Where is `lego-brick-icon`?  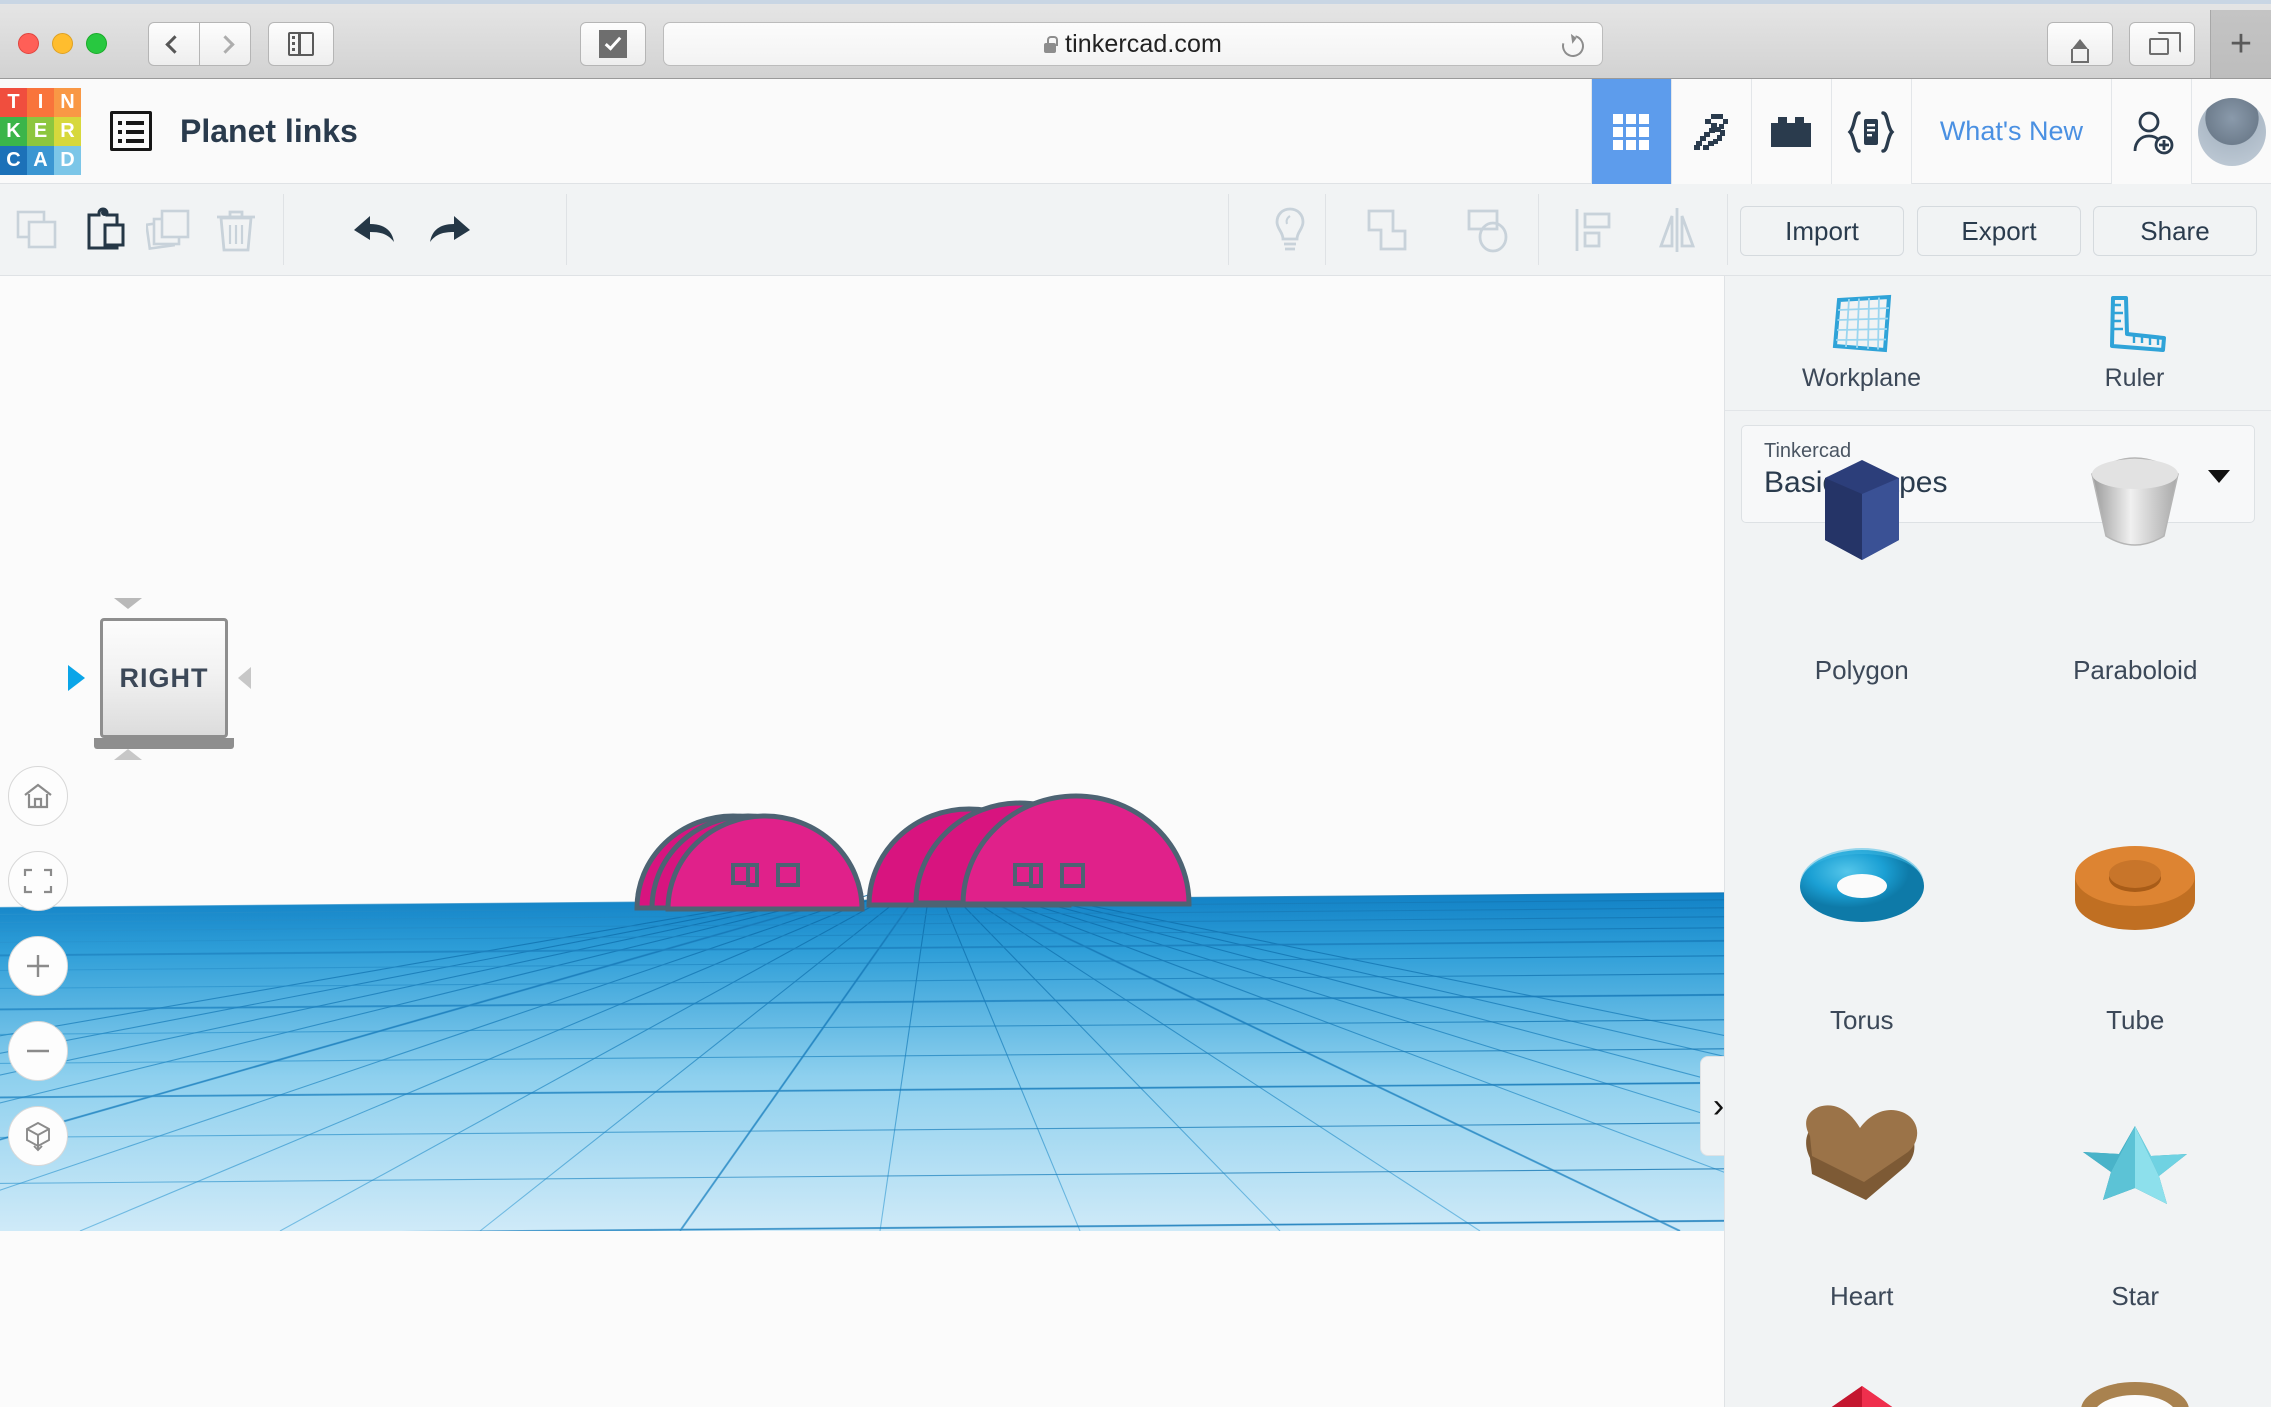
lego-brick-icon is located at coordinates (1791, 131).